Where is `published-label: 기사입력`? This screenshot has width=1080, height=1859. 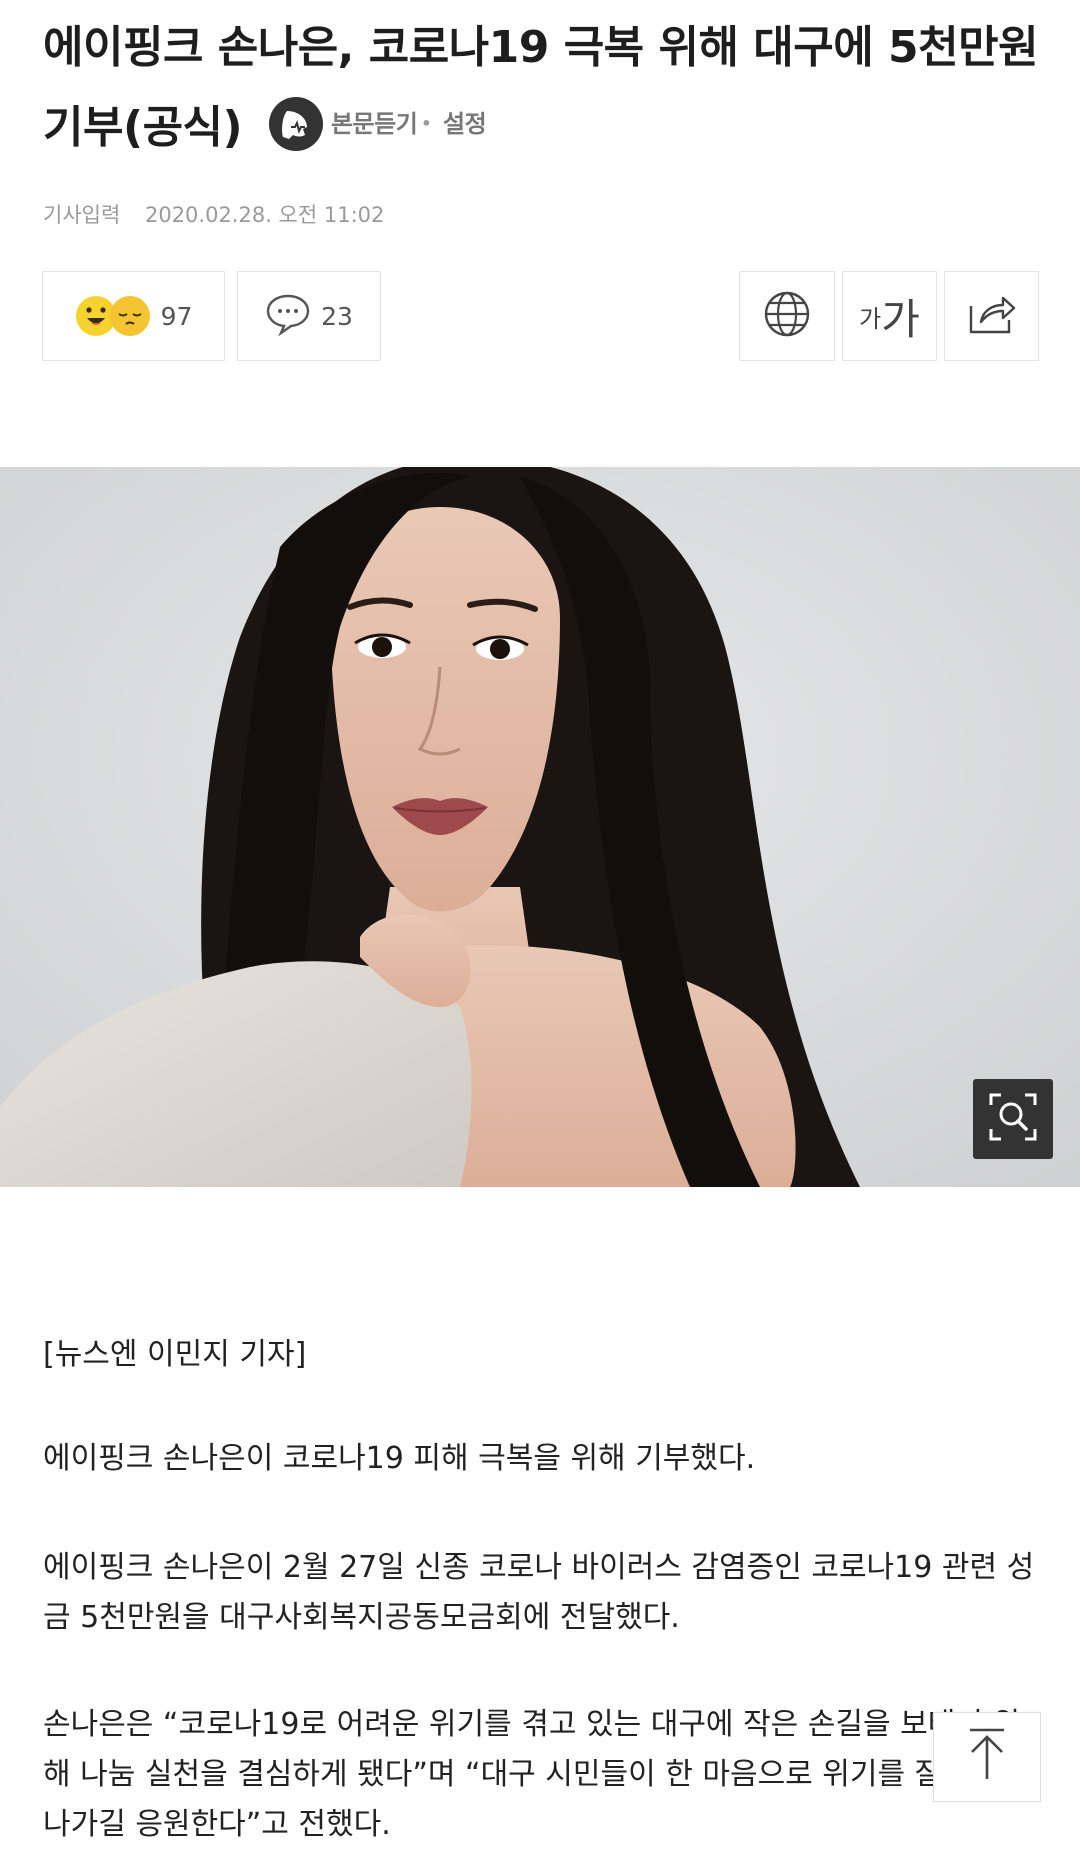
published-label: 기사입력 is located at coordinates (82, 215).